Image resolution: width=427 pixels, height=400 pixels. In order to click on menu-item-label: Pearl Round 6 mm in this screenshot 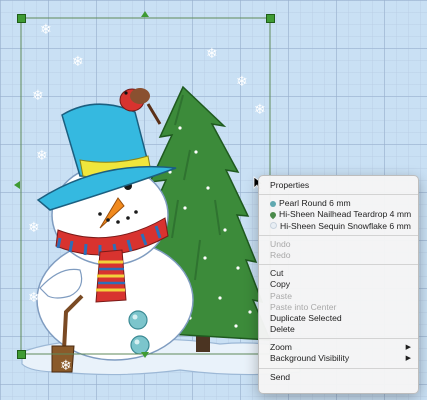, I will do `click(315, 203)`.